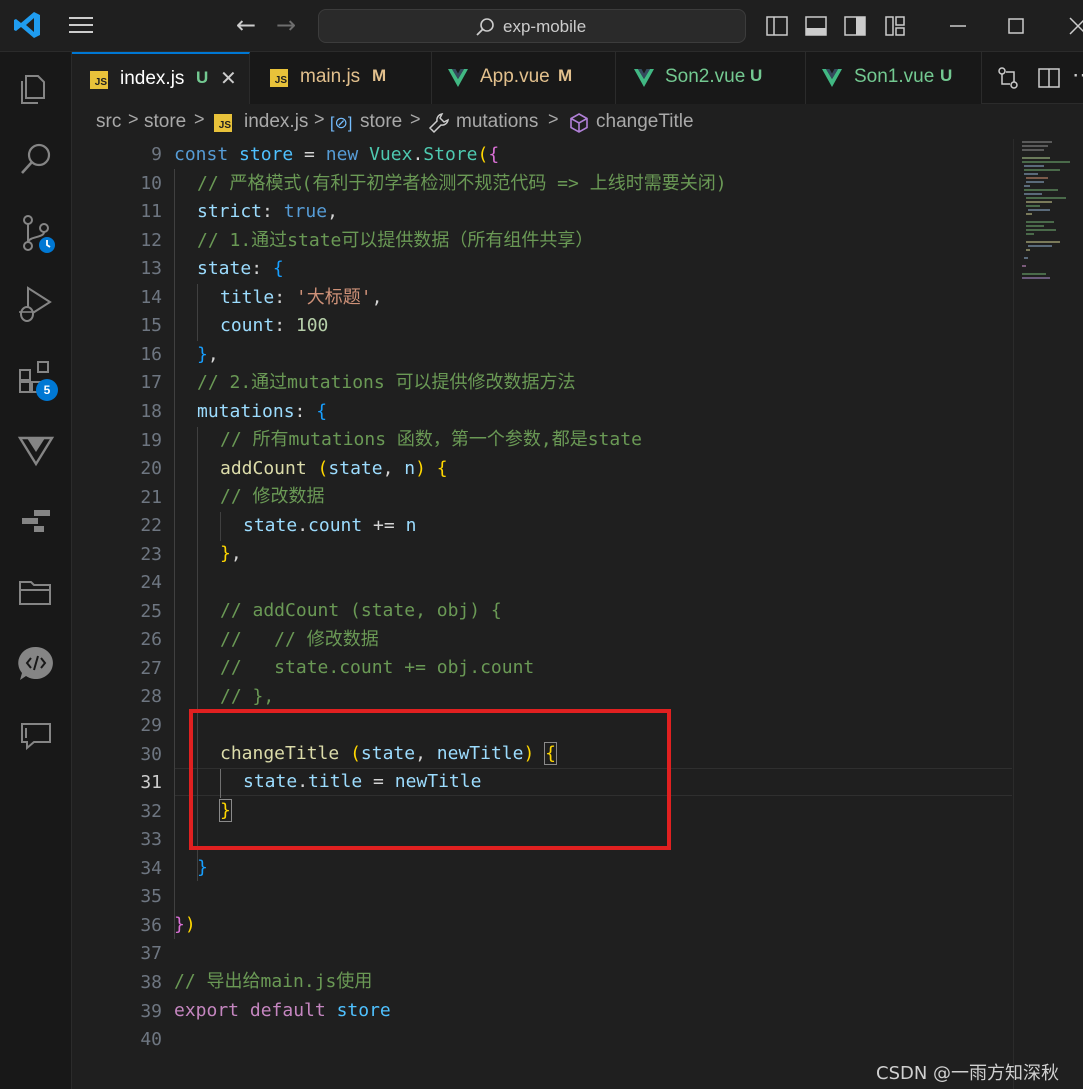  Describe the element at coordinates (231, 553) in the screenshot. I see `code-line-23: },` at that location.